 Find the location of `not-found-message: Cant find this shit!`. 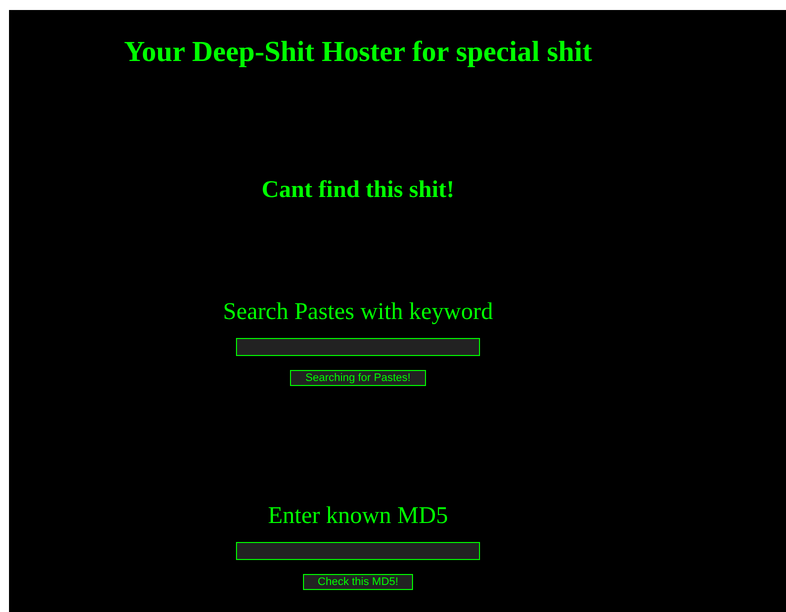

not-found-message: Cant find this shit! is located at coordinates (358, 190).